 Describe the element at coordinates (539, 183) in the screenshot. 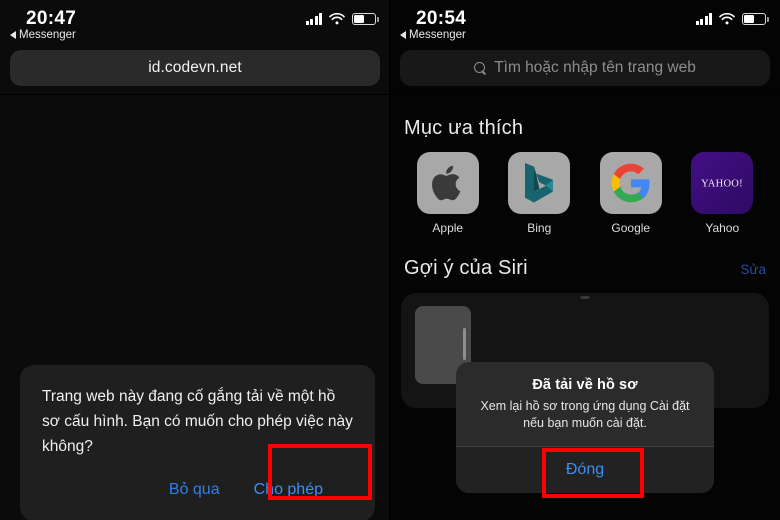

I see `bing-logo-icon` at that location.